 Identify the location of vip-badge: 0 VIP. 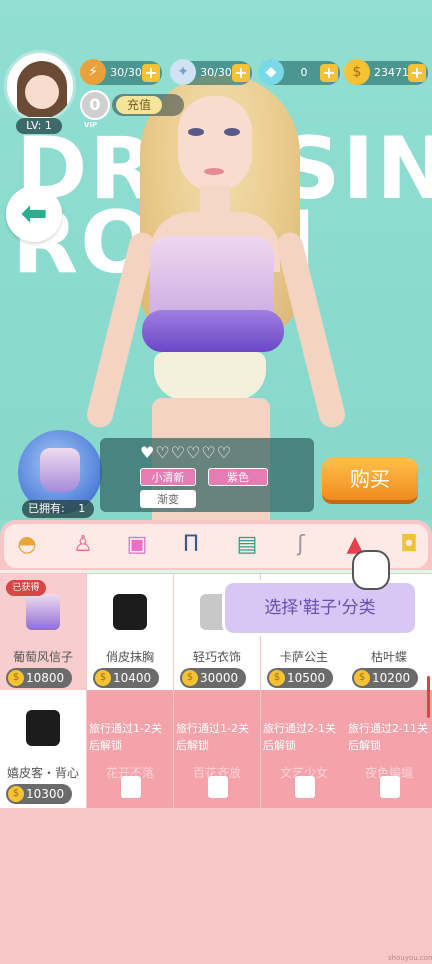
(95, 109).